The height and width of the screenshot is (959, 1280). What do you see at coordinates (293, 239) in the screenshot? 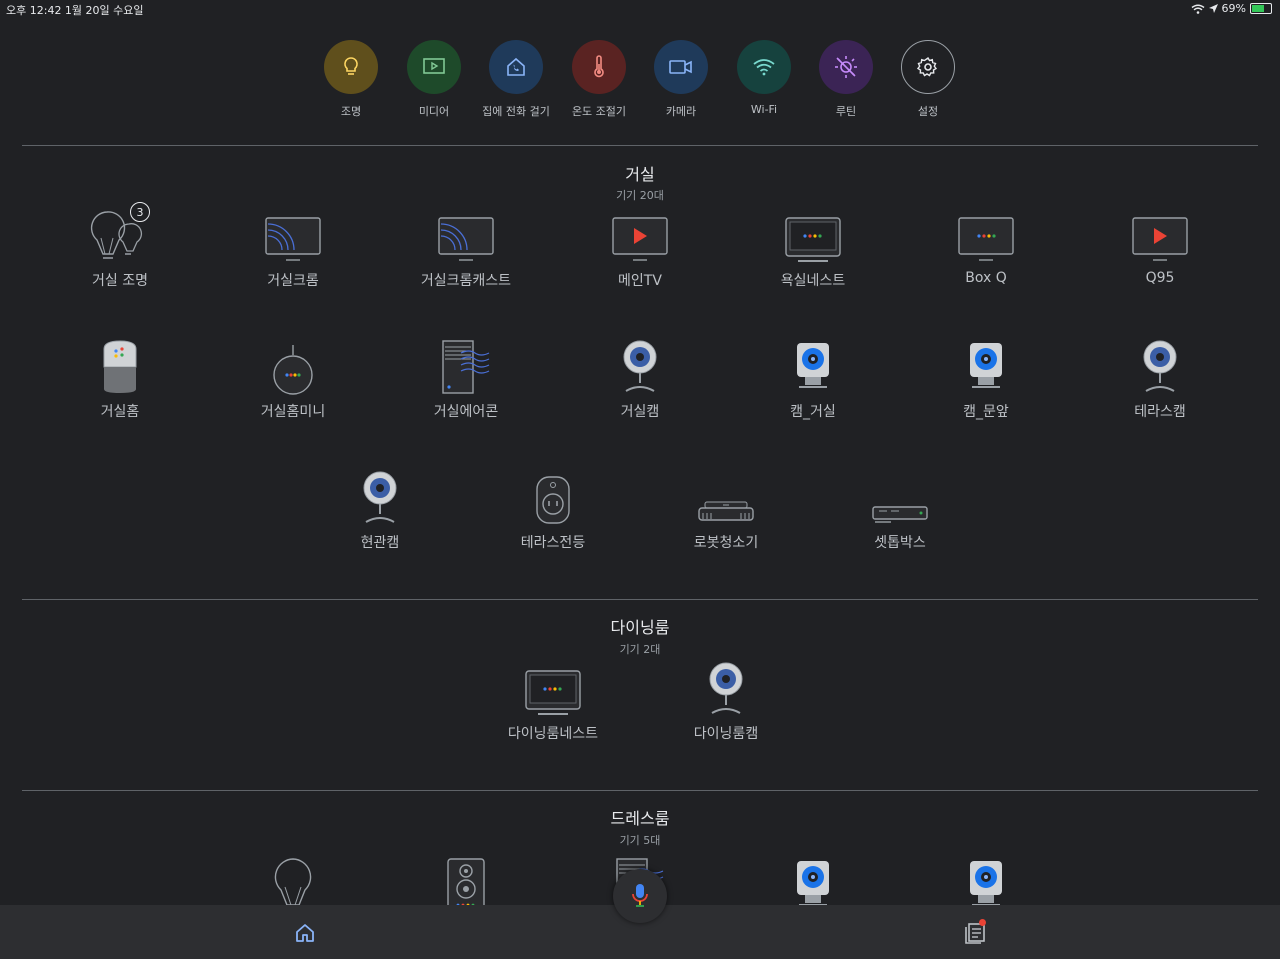
I see `chromecast-tv-icon` at bounding box center [293, 239].